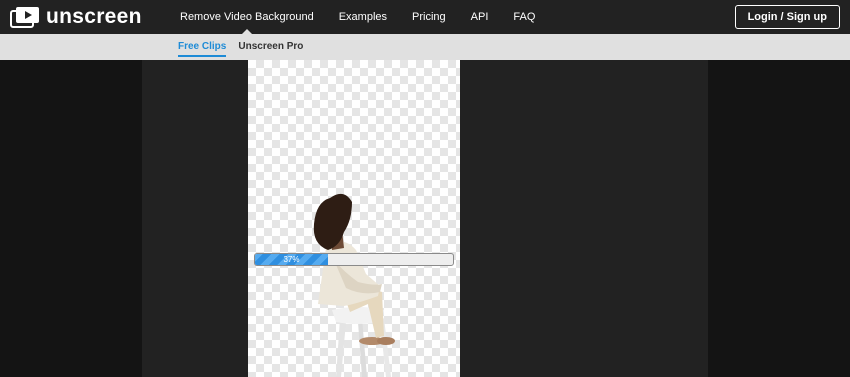 Image resolution: width=850 pixels, height=377 pixels. Describe the element at coordinates (291, 259) in the screenshot. I see `progress-label: 37%` at that location.